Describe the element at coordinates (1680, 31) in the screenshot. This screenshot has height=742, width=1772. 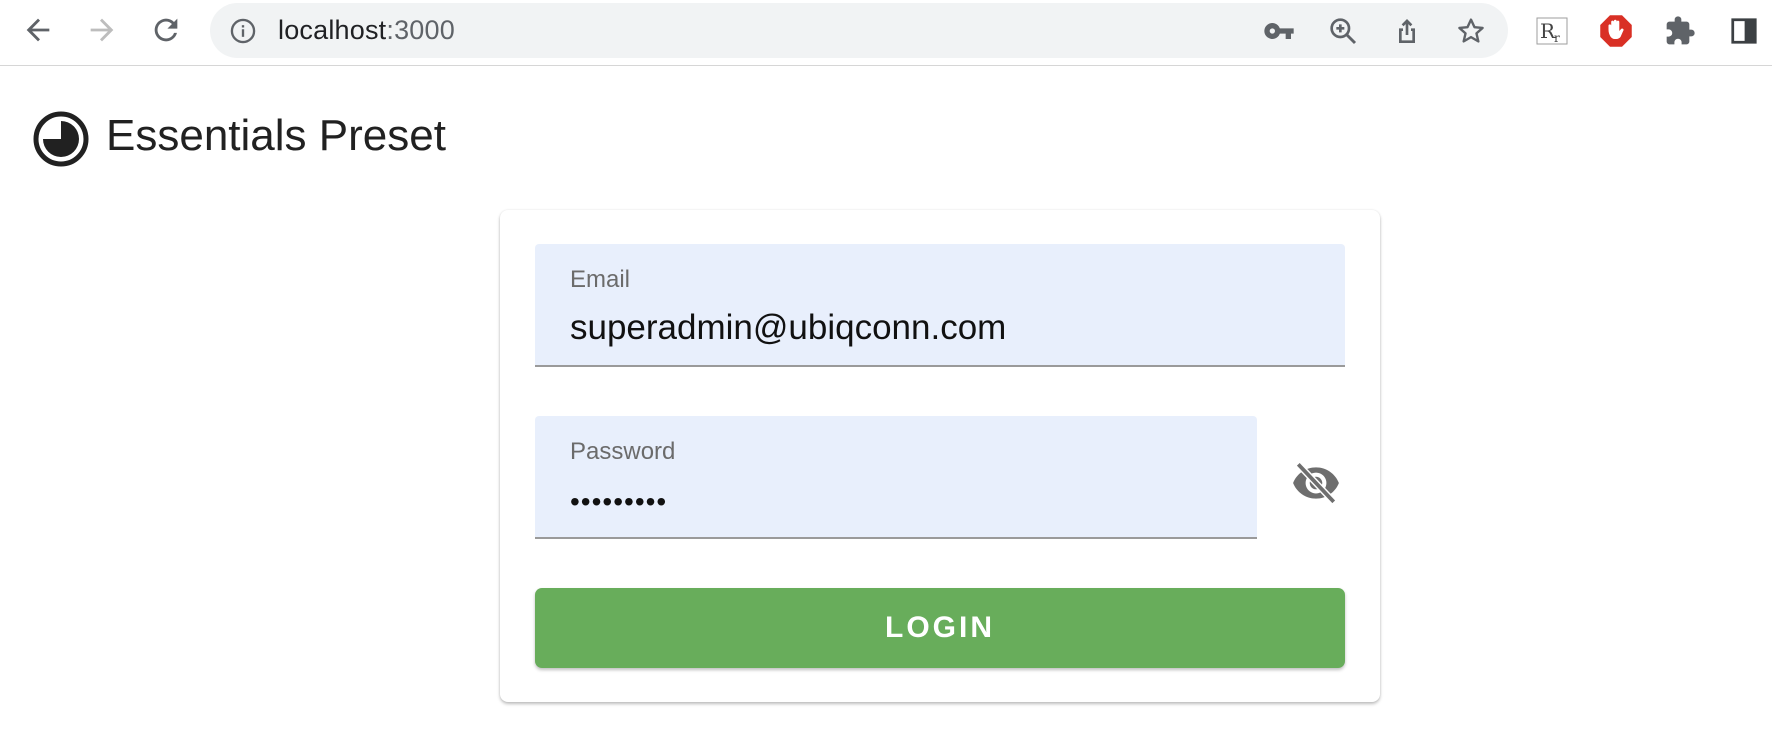
I see `puzzle-icon` at that location.